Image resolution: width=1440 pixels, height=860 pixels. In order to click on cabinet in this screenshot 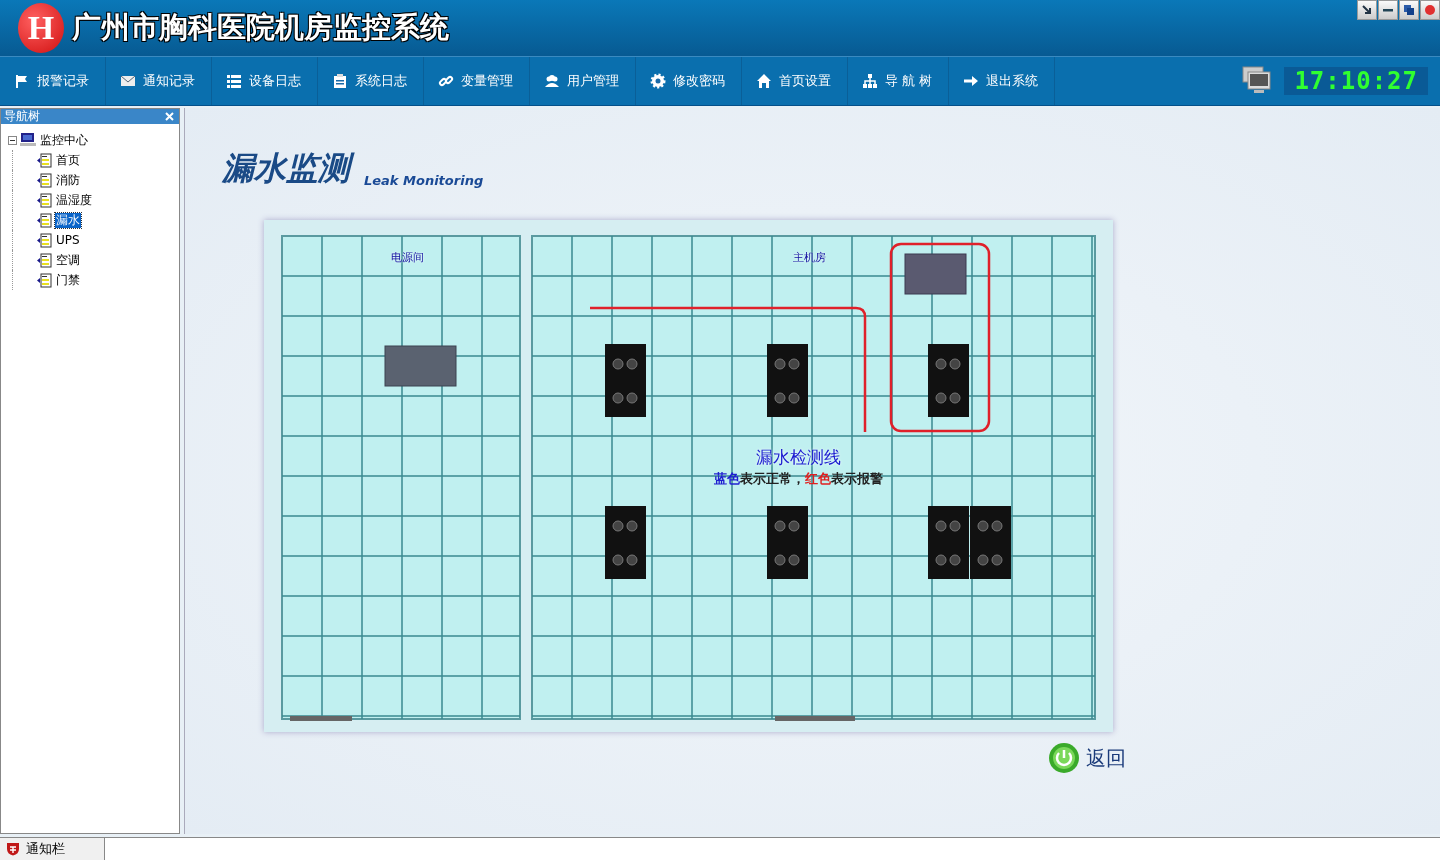, I will do `click(935, 274)`.